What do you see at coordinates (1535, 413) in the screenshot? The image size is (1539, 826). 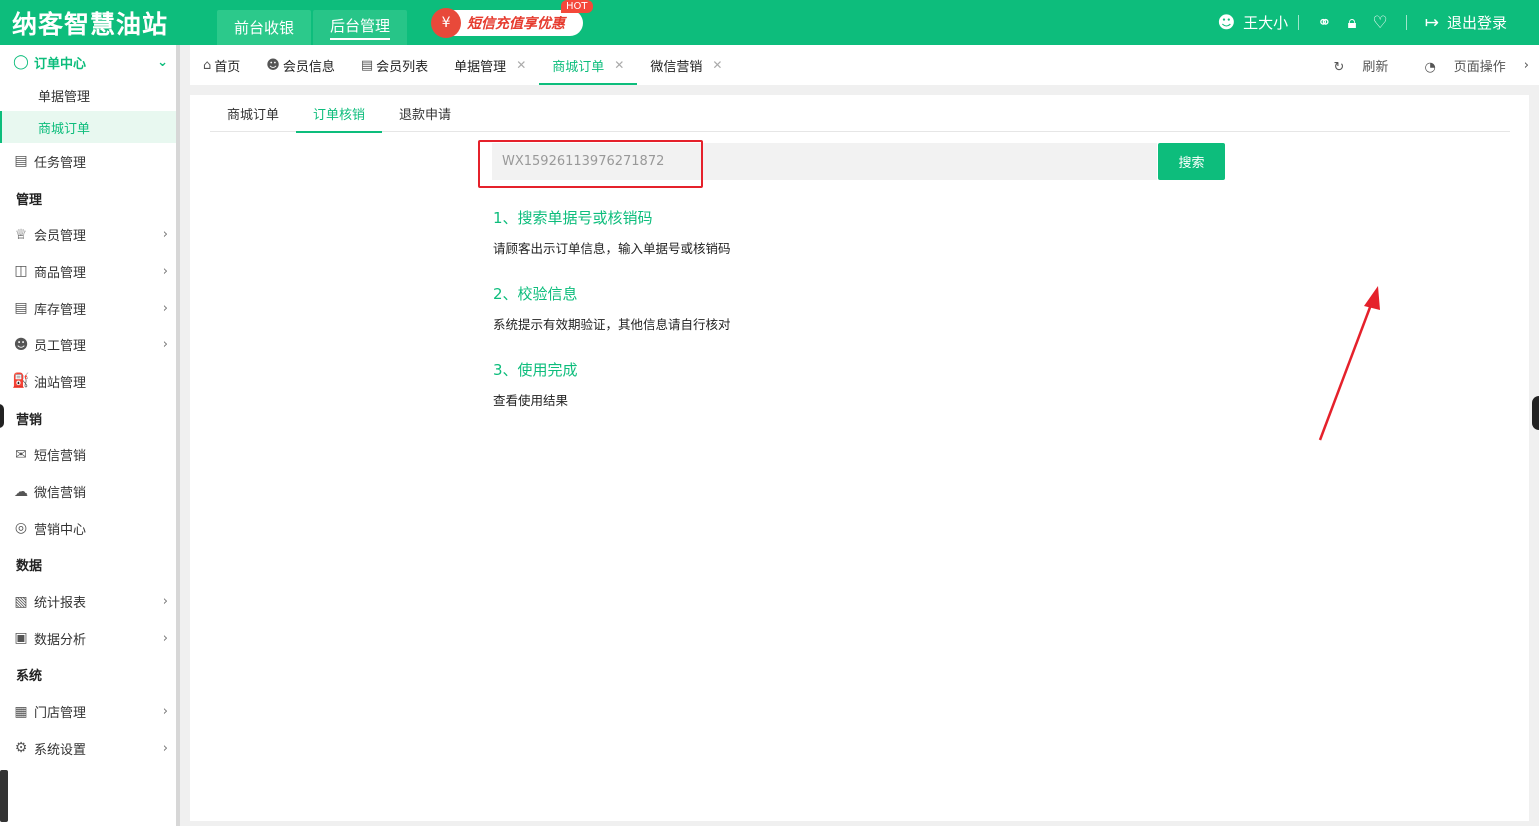 I see `right-edge-handle` at bounding box center [1535, 413].